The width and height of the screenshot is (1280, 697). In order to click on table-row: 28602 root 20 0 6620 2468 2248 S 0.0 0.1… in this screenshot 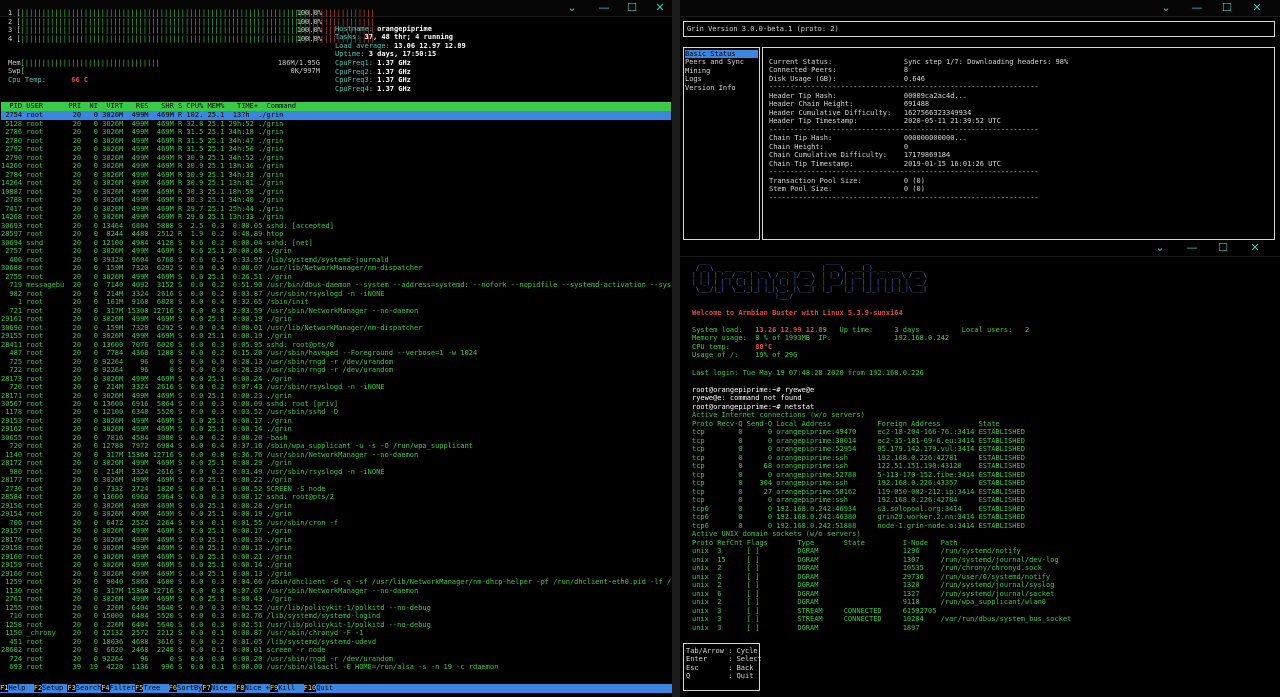, I will do `click(336, 650)`.